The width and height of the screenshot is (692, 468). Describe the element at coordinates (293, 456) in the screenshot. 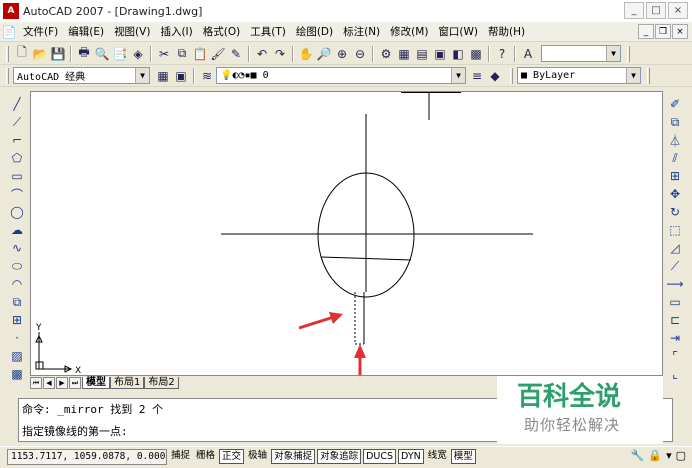

I see `osnap-toggle: 对象捕捉` at that location.